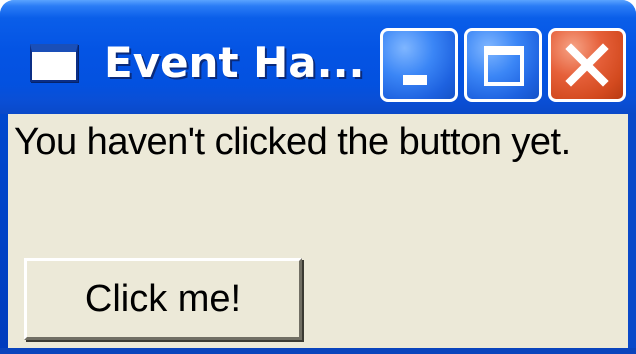 The height and width of the screenshot is (354, 636). Describe the element at coordinates (419, 65) in the screenshot. I see `minimize-button` at that location.